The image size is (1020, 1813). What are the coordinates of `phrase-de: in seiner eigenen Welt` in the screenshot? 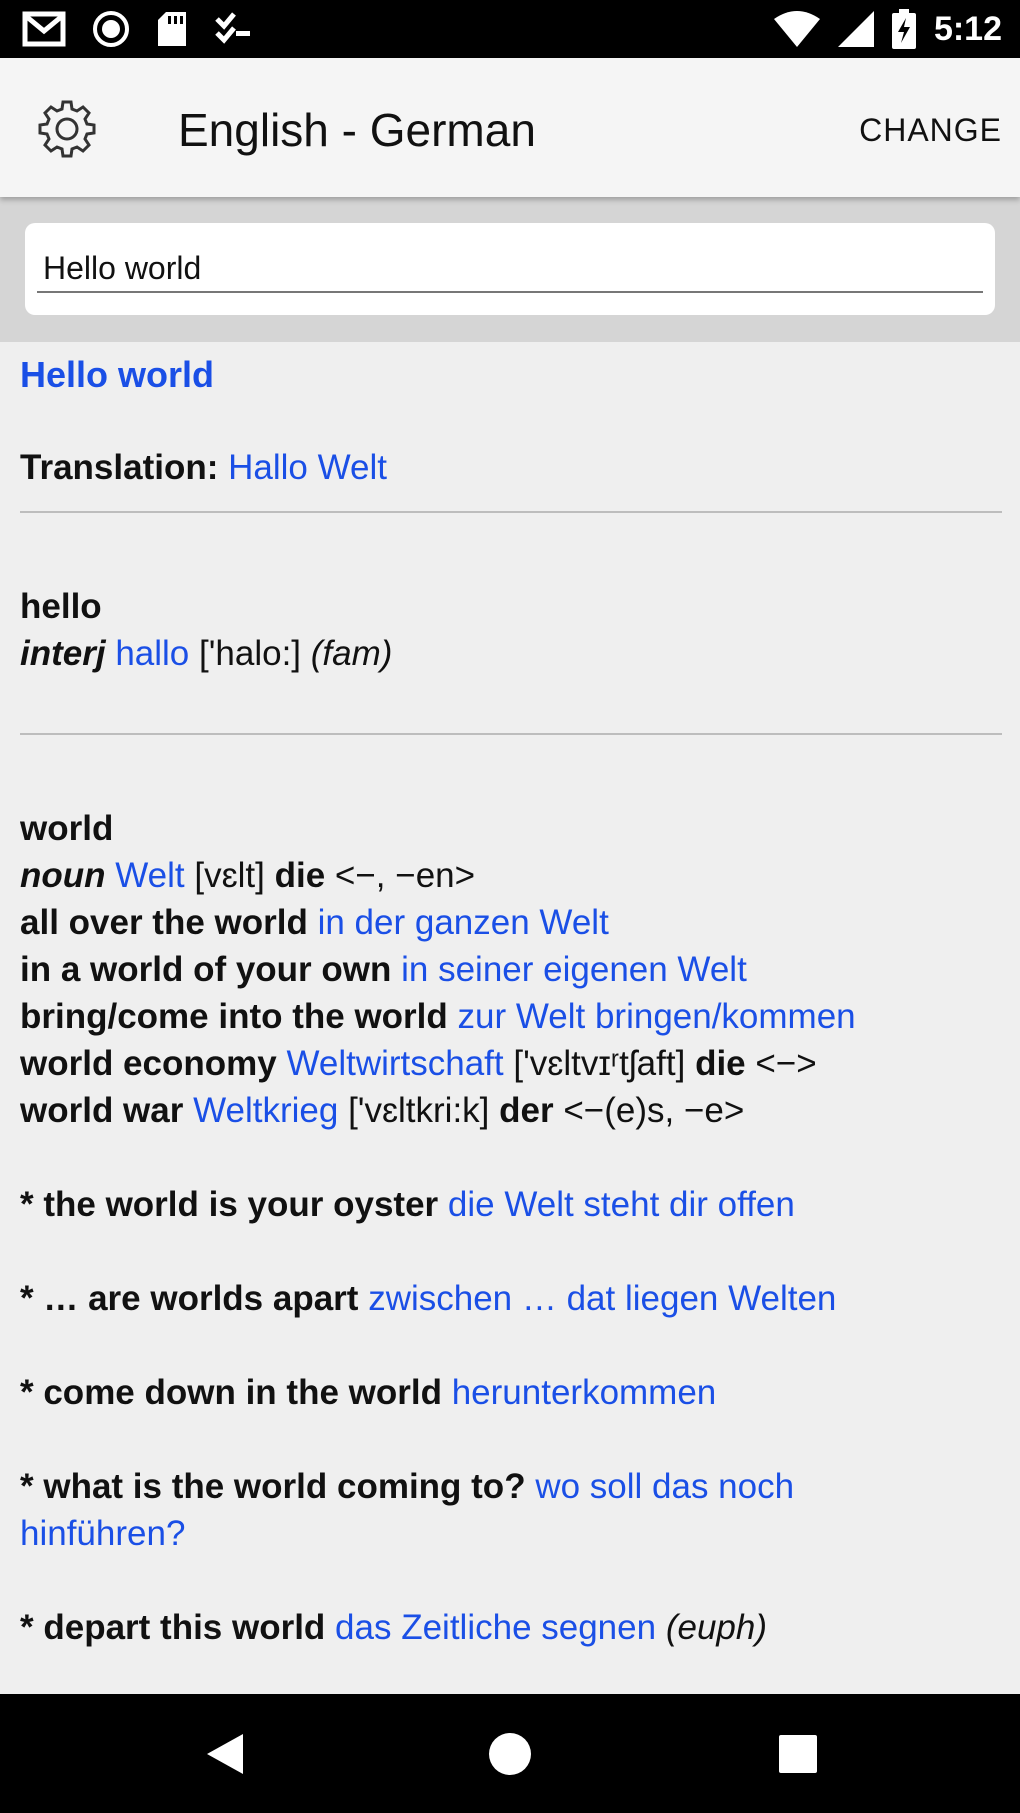 It's located at (574, 969).